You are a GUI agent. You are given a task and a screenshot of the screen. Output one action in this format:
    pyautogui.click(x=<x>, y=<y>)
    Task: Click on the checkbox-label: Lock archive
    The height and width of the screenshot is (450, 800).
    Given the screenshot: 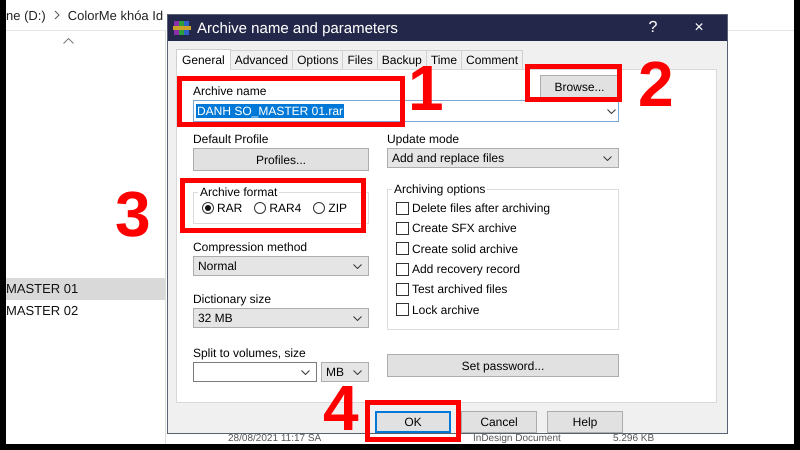 What is the action you would take?
    pyautogui.click(x=446, y=309)
    